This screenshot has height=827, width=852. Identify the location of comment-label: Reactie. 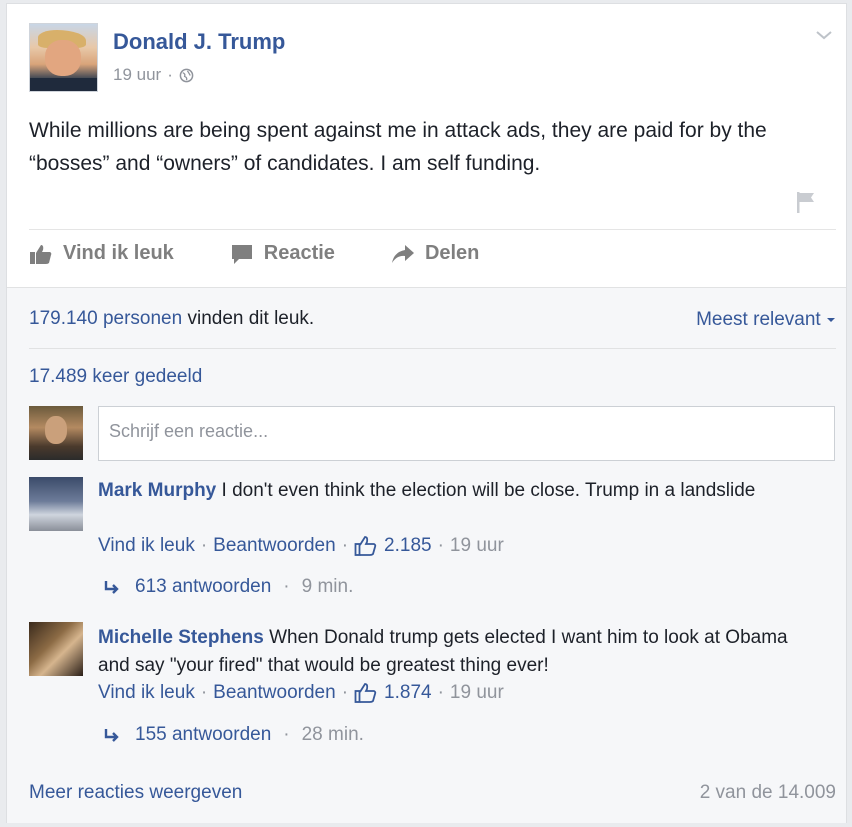
(299, 253).